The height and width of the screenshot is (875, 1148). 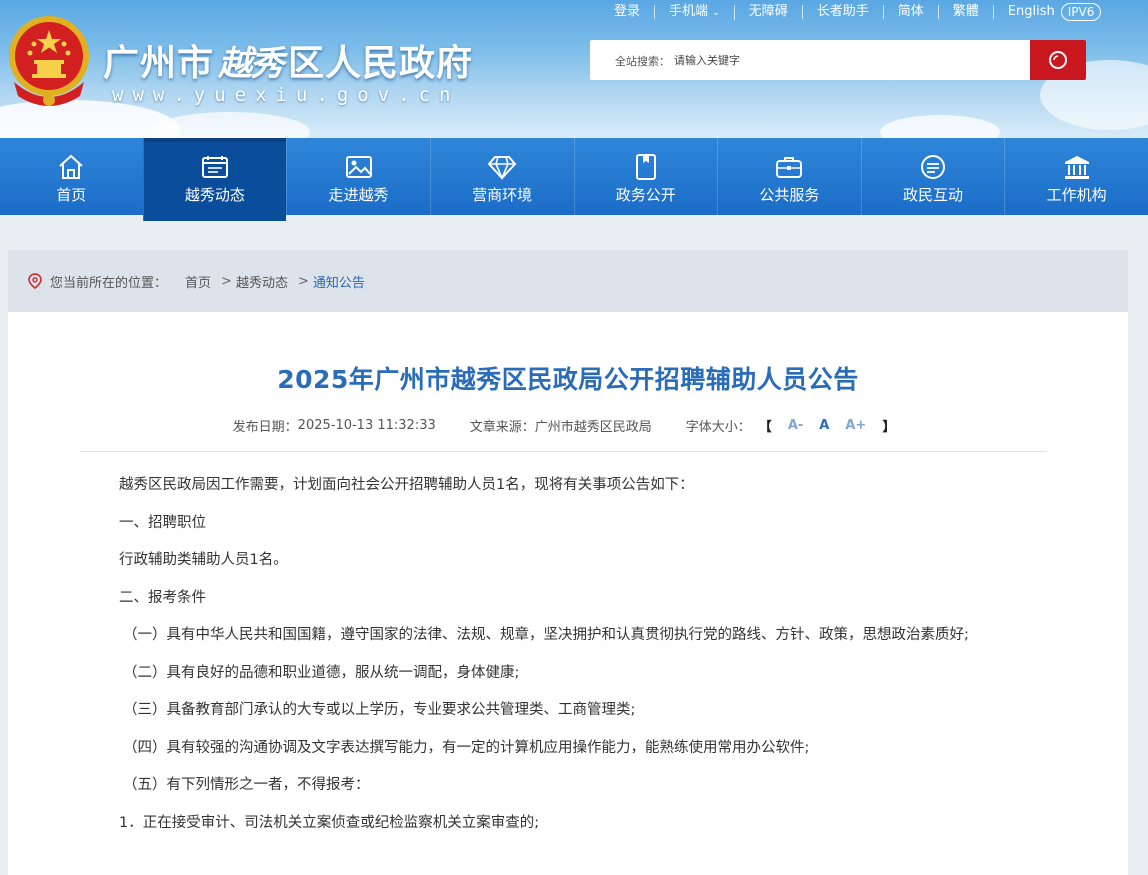 I want to click on article-paragraph: 一、招聘职位, so click(x=162, y=522).